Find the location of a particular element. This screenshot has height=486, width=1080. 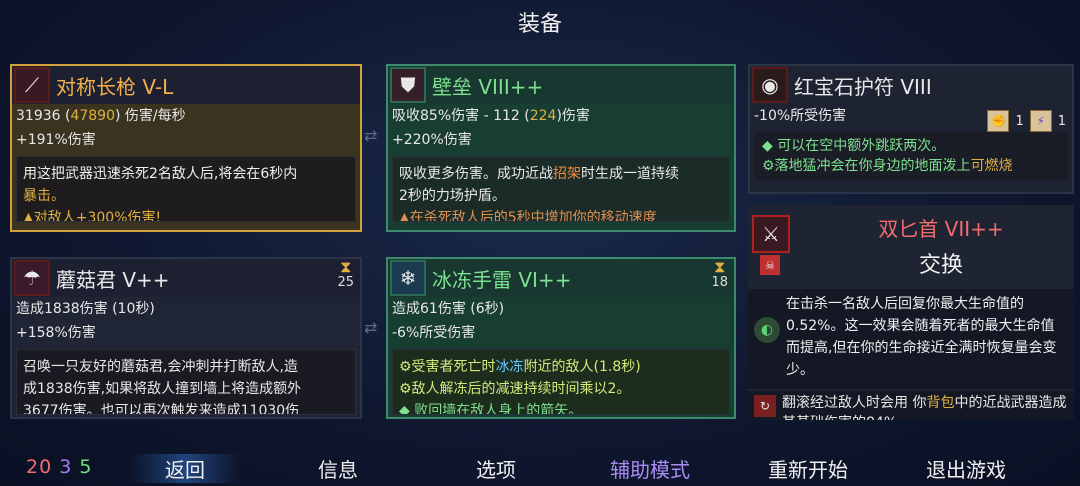

item-name: 冰冻手雷 VI++ is located at coordinates (502, 279).